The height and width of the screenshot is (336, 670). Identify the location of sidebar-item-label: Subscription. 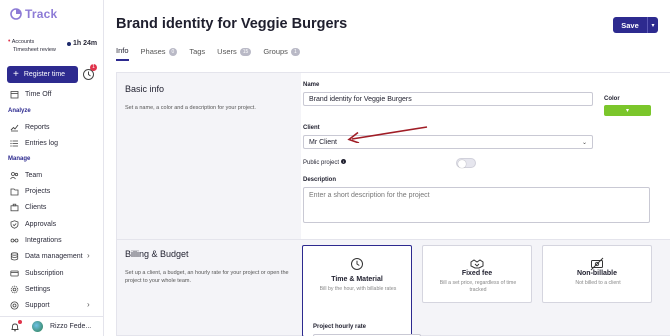
(44, 273).